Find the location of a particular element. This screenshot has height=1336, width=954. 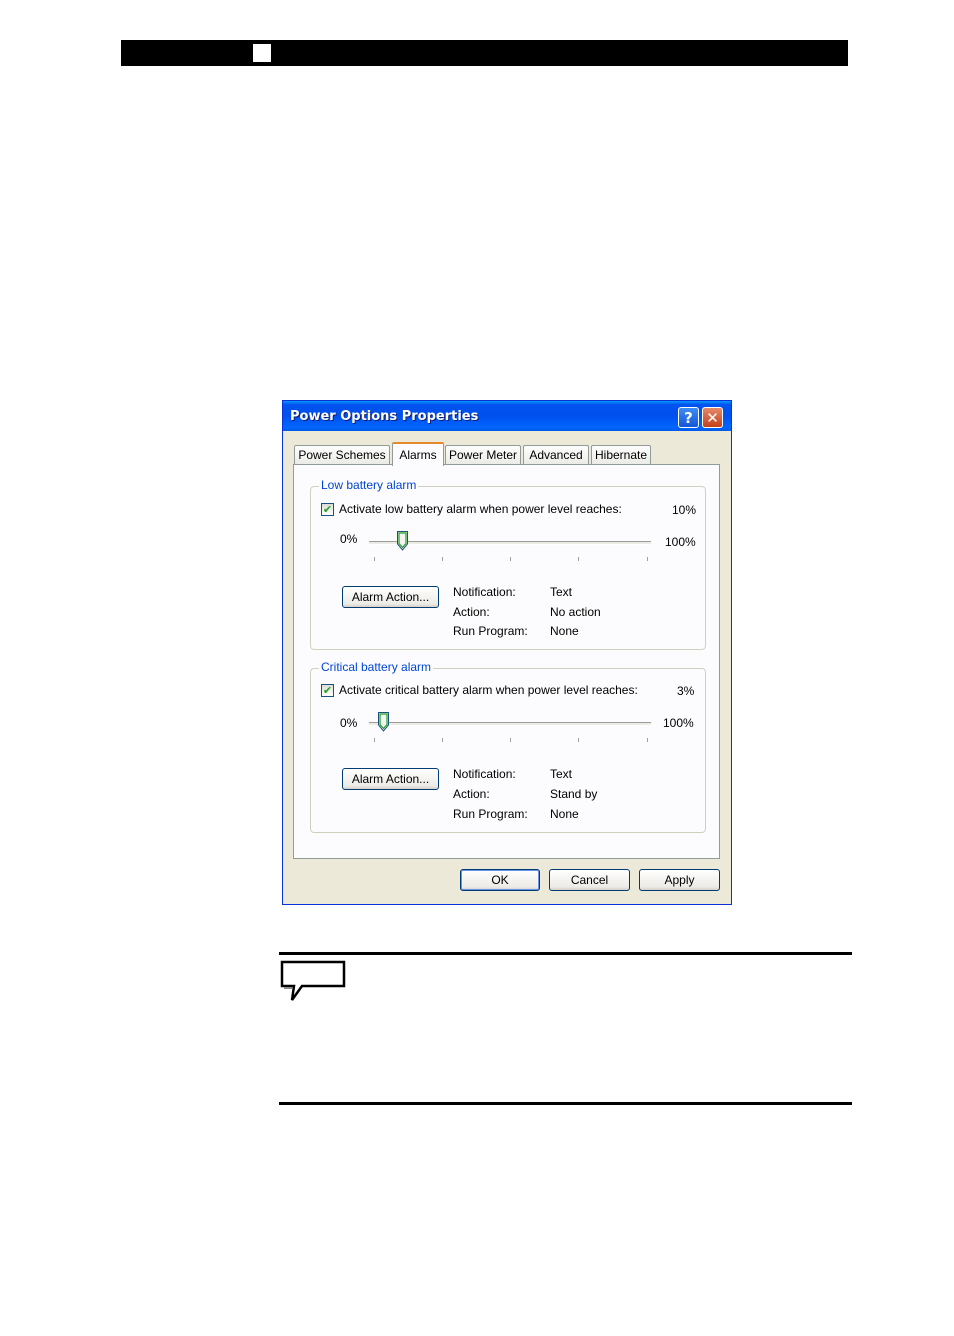

critical-slider-thumb is located at coordinates (383, 722).